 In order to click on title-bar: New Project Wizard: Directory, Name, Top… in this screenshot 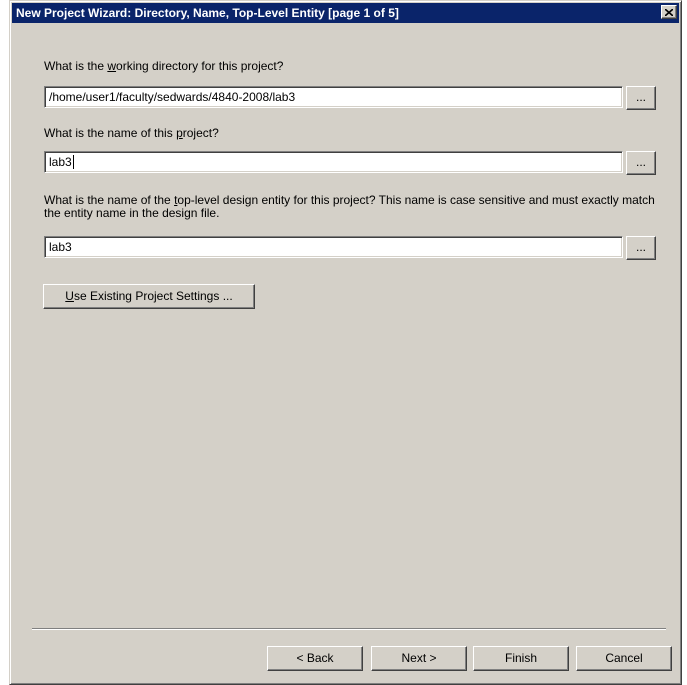, I will do `click(345, 13)`.